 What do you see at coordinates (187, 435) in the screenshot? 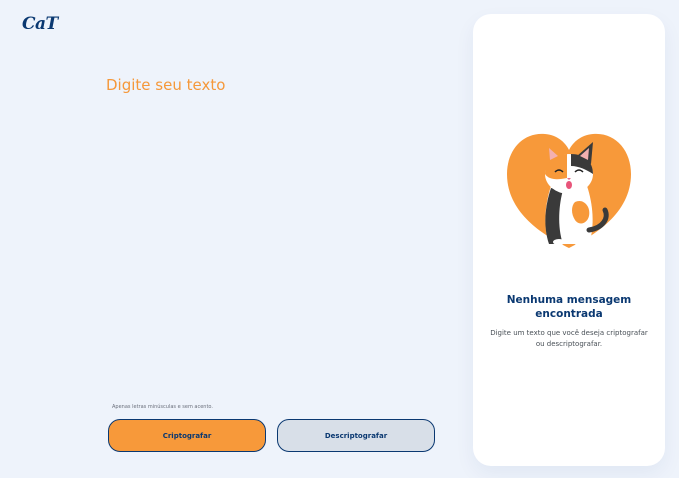
I see `encrypt-button: Criptografar` at bounding box center [187, 435].